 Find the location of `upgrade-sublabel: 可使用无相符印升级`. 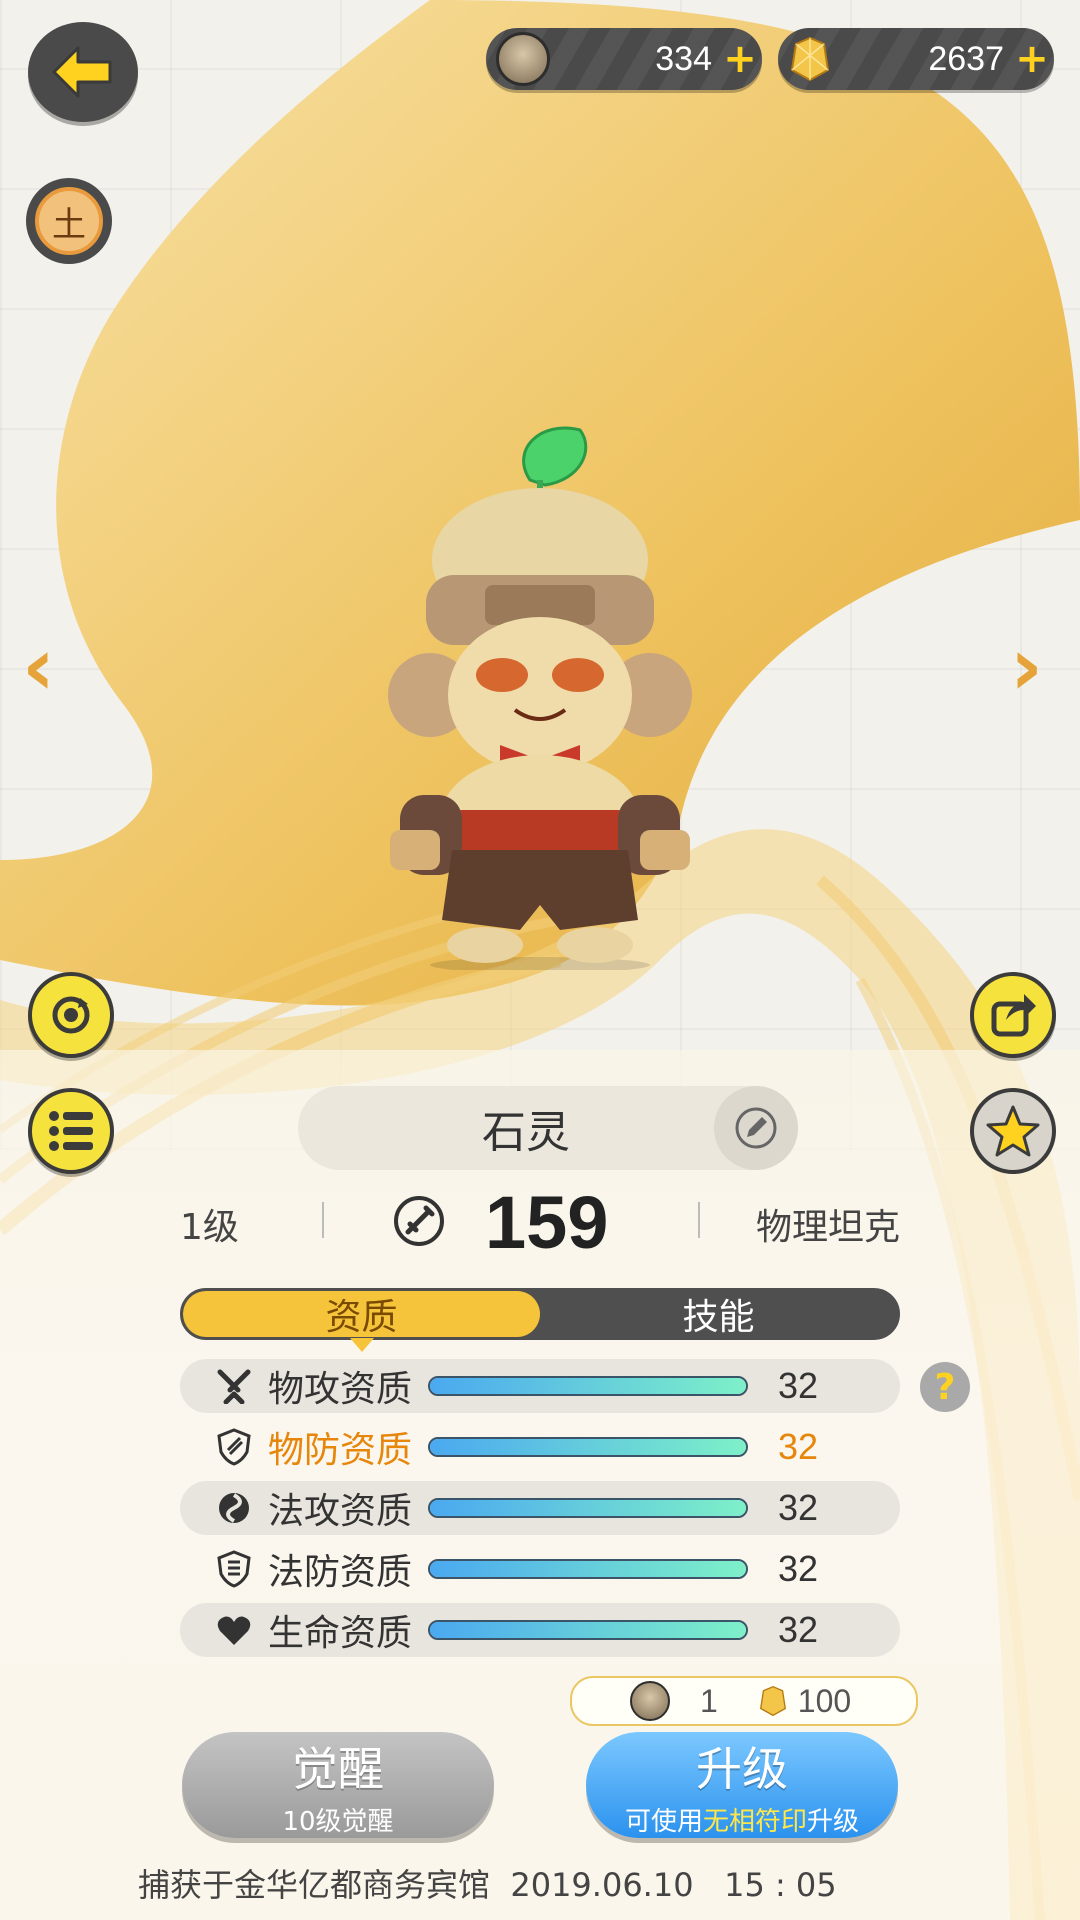

upgrade-sublabel: 可使用无相符印升级 is located at coordinates (742, 1819).